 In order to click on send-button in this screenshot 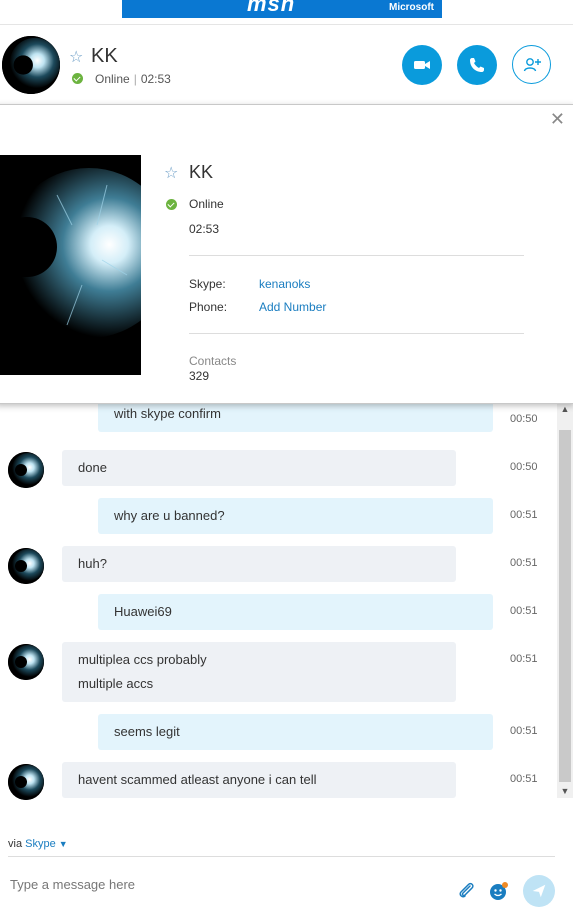, I will do `click(539, 891)`.